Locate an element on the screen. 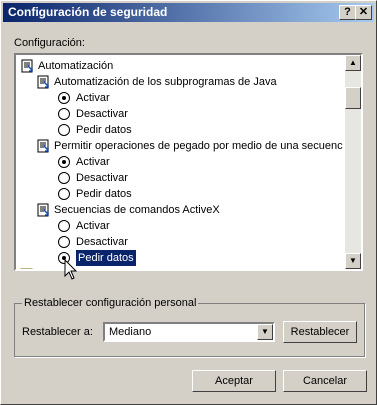  chevron-down-icon: ▼ is located at coordinates (265, 331).